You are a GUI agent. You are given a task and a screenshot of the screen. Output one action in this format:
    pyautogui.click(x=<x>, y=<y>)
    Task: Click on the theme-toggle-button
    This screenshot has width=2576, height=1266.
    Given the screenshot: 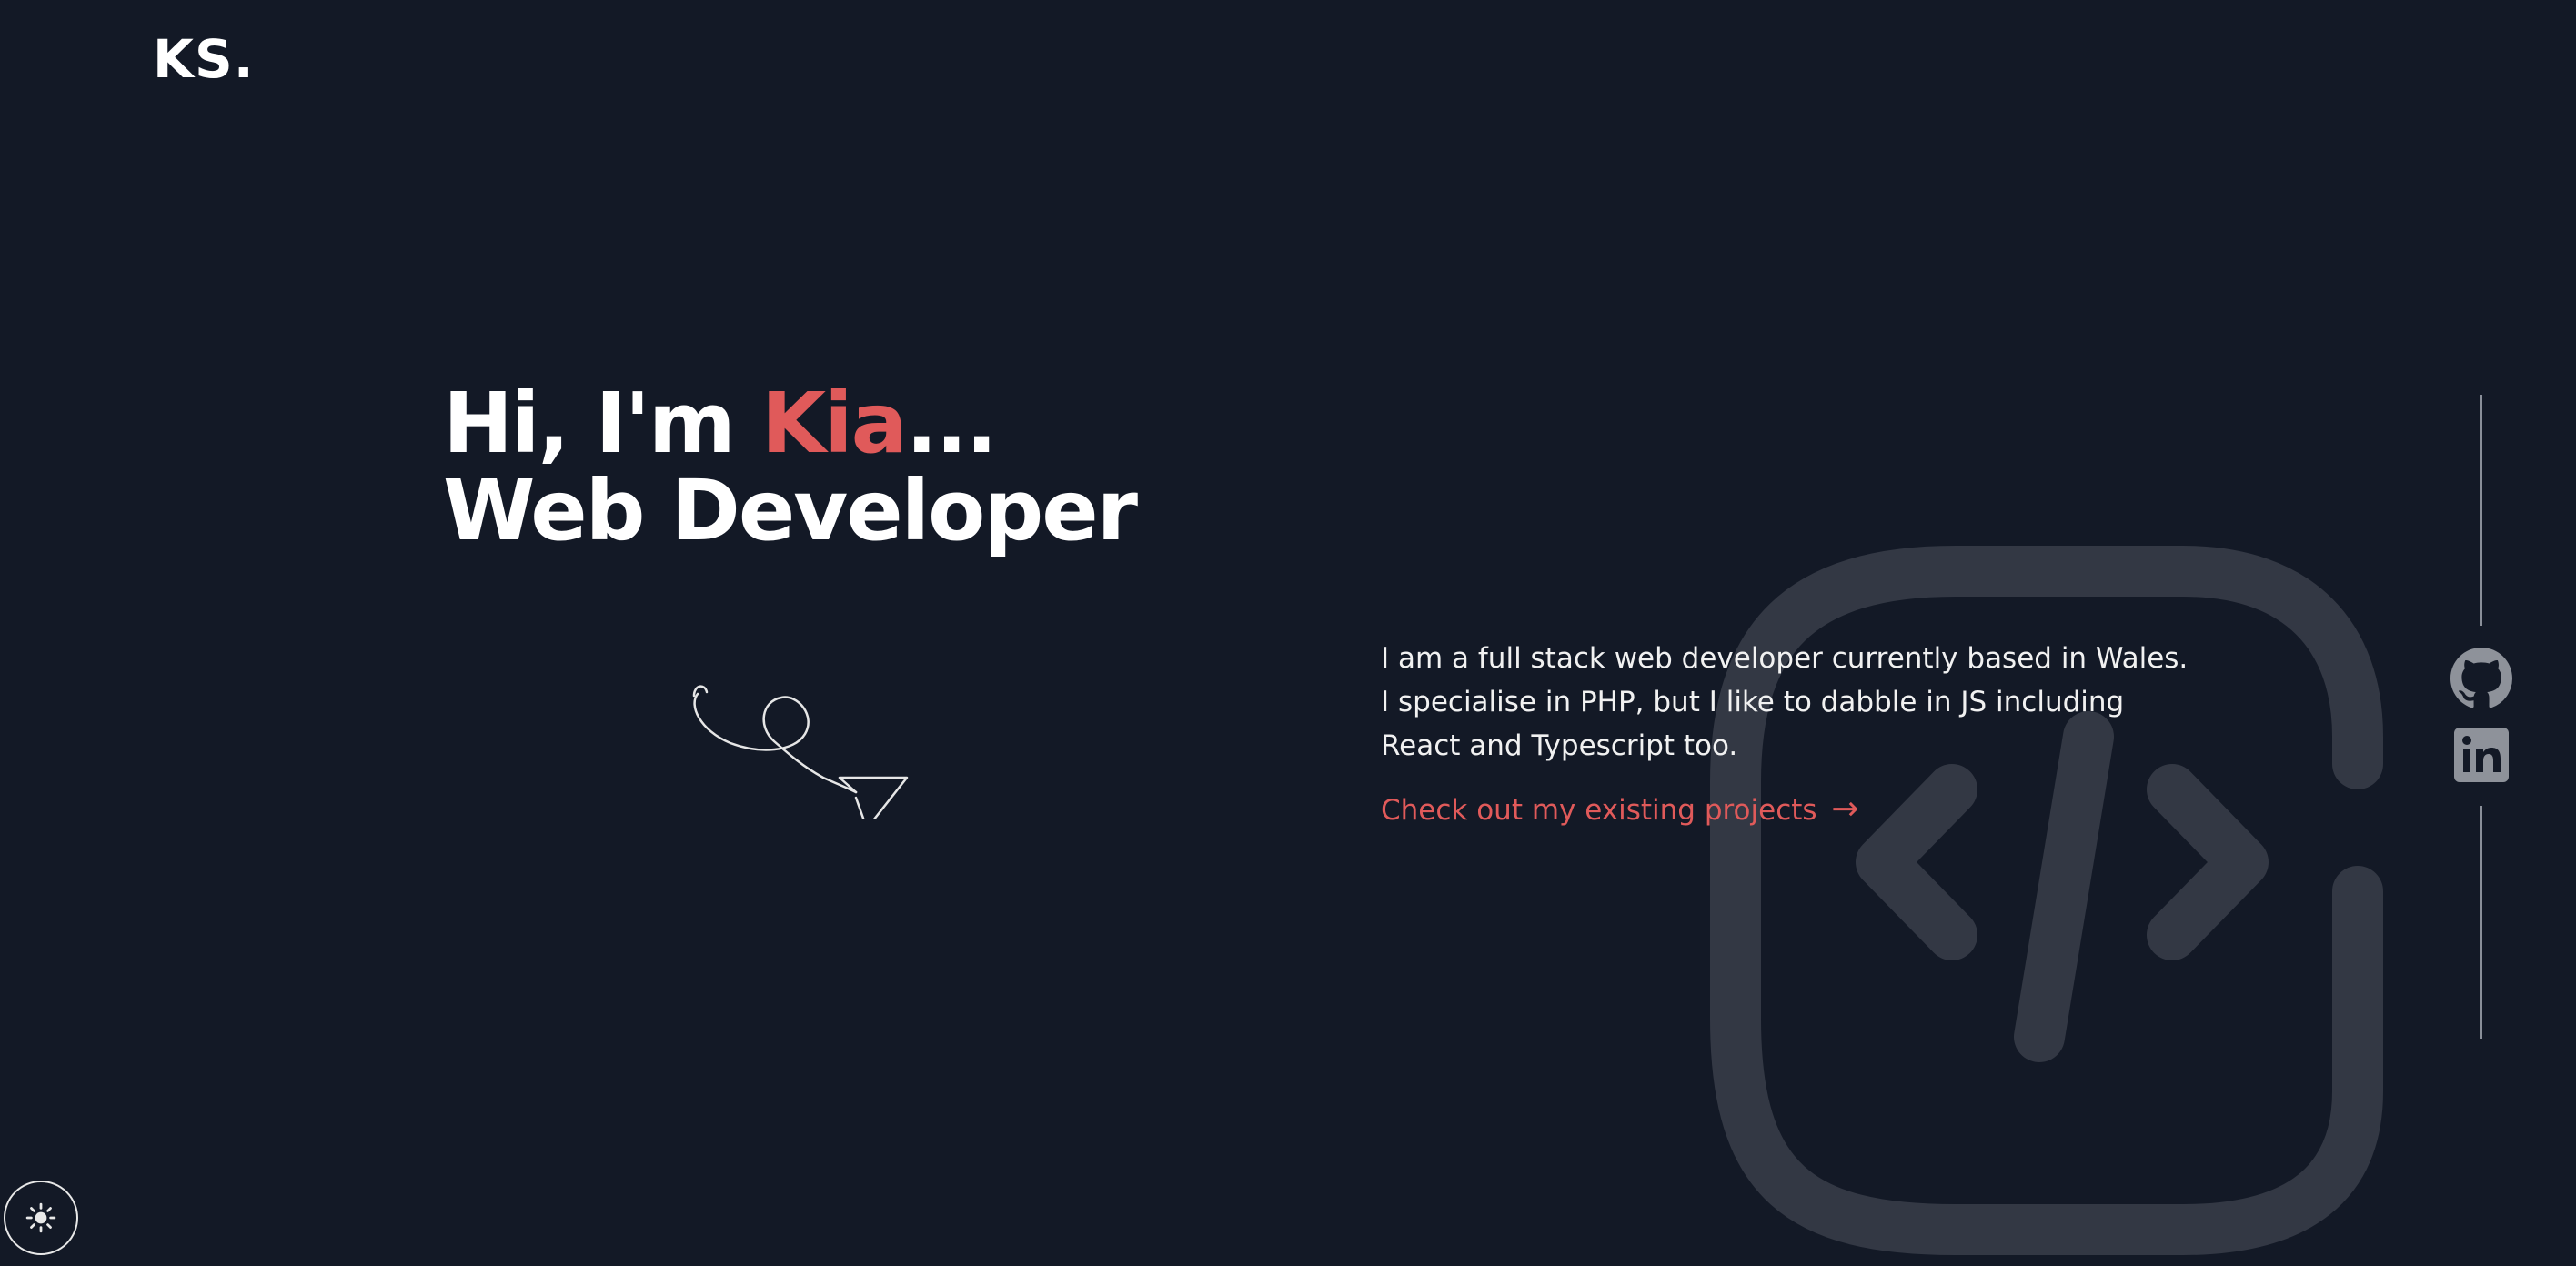 What is the action you would take?
    pyautogui.click(x=41, y=1218)
    